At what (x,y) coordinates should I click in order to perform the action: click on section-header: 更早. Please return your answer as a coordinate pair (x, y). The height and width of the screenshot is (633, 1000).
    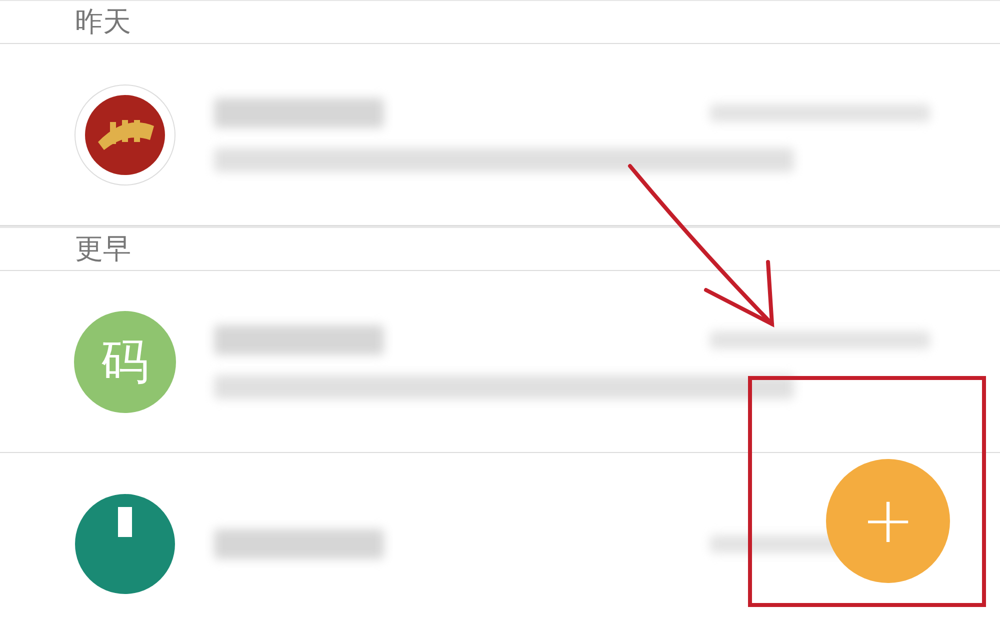
    Looking at the image, I should click on (103, 249).